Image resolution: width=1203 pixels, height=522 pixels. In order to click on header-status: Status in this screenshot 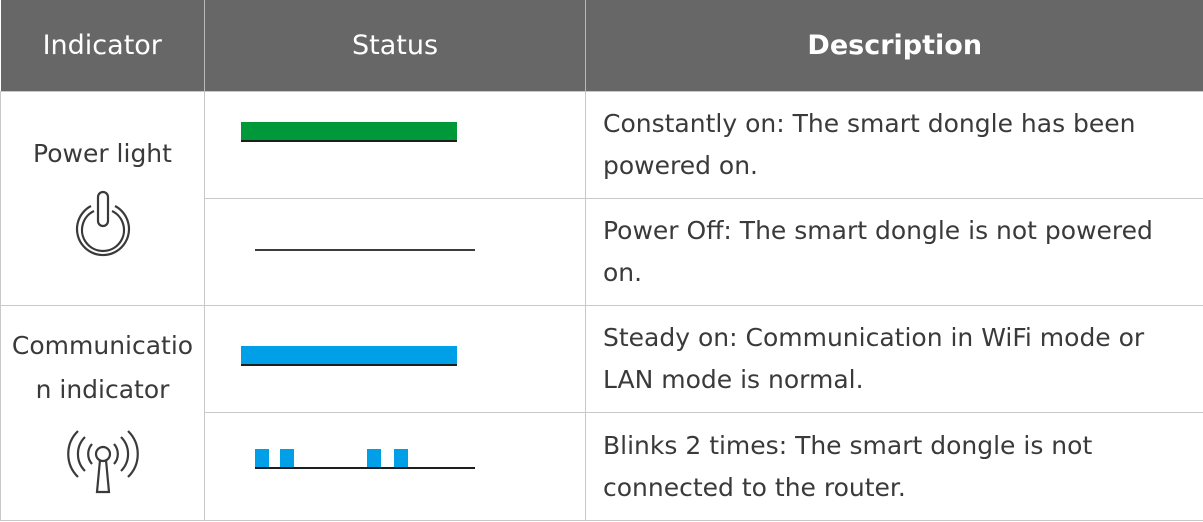, I will do `click(395, 46)`.